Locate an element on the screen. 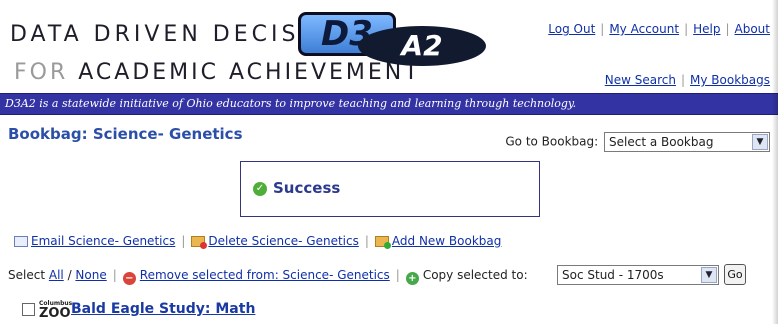  check-circle-icon: ✓ is located at coordinates (260, 189).